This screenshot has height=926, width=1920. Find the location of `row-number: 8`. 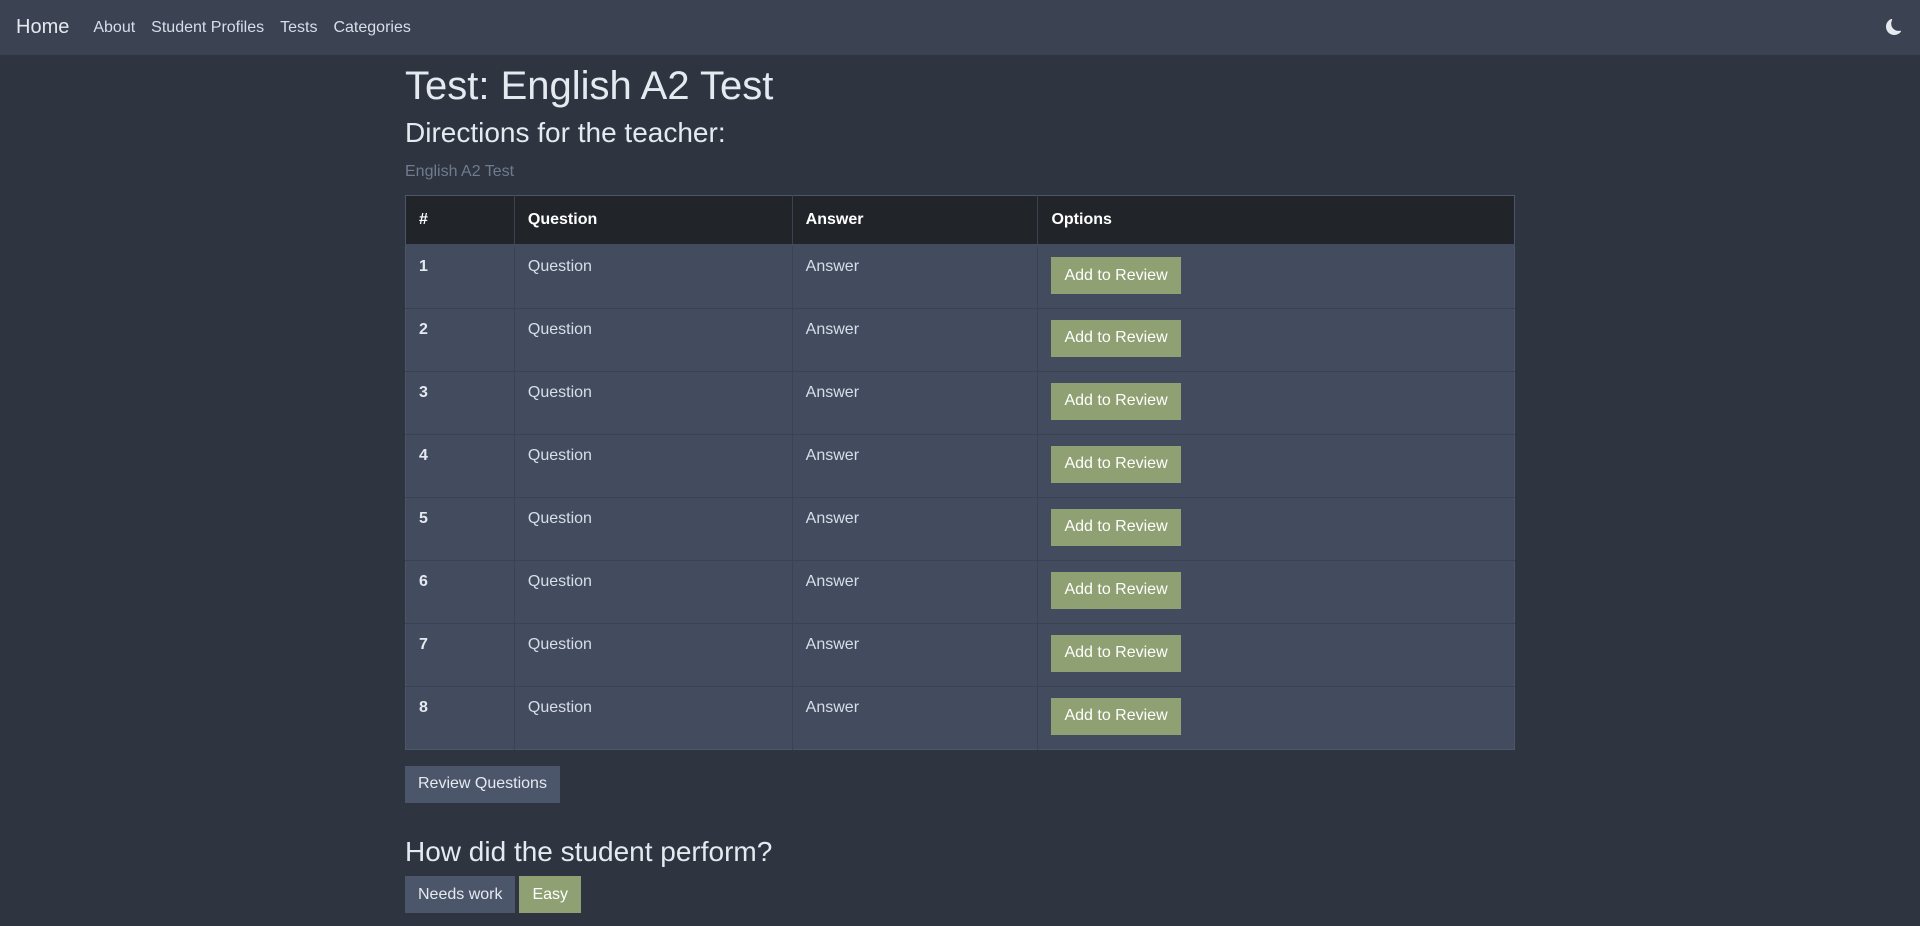

row-number: 8 is located at coordinates (460, 717).